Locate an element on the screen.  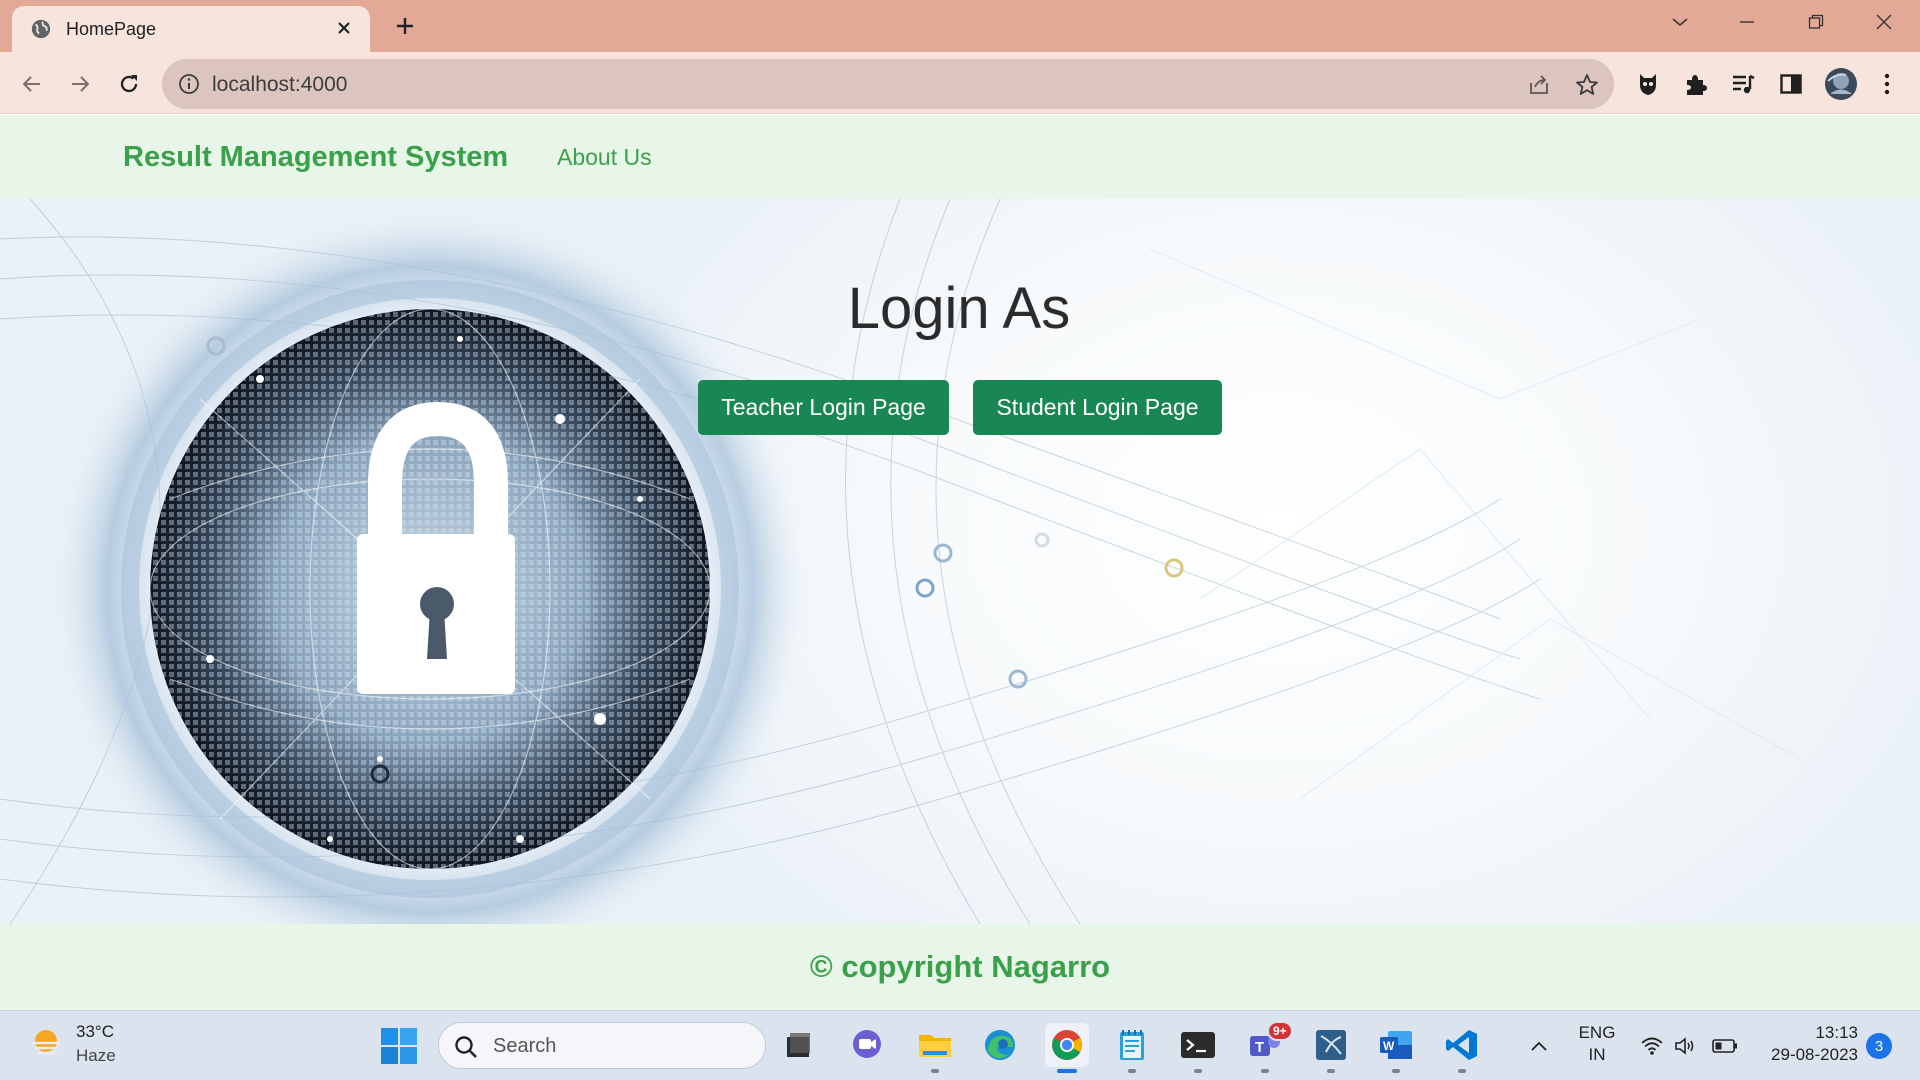
minimize-icon is located at coordinates (1747, 22).